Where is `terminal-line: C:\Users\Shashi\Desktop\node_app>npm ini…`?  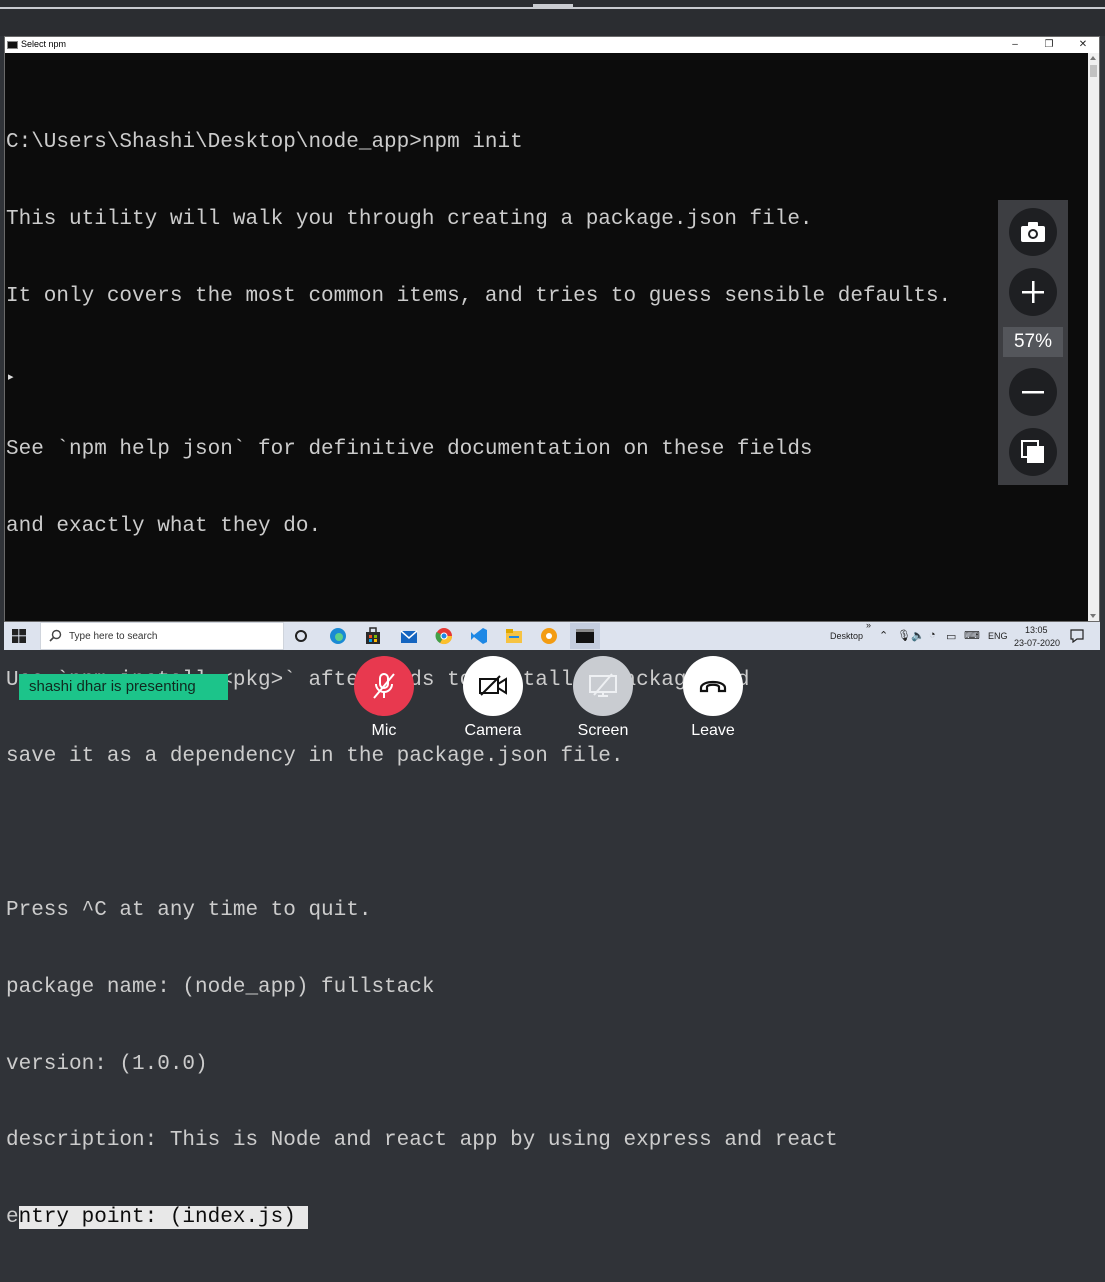 terminal-line: C:\Users\Shashi\Desktop\node_app>npm ini… is located at coordinates (264, 143).